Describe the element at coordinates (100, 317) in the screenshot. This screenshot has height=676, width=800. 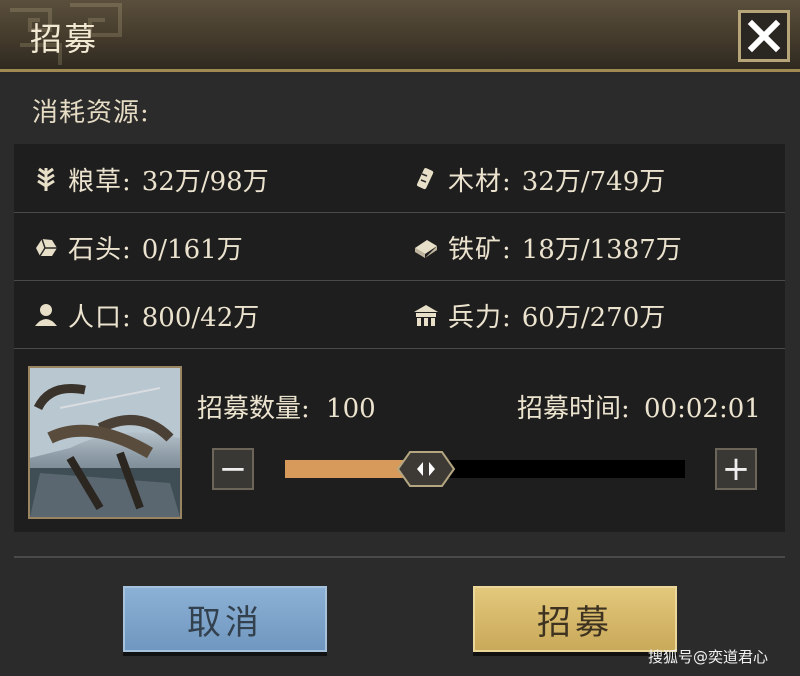
I see `resource-label: 人口:` at that location.